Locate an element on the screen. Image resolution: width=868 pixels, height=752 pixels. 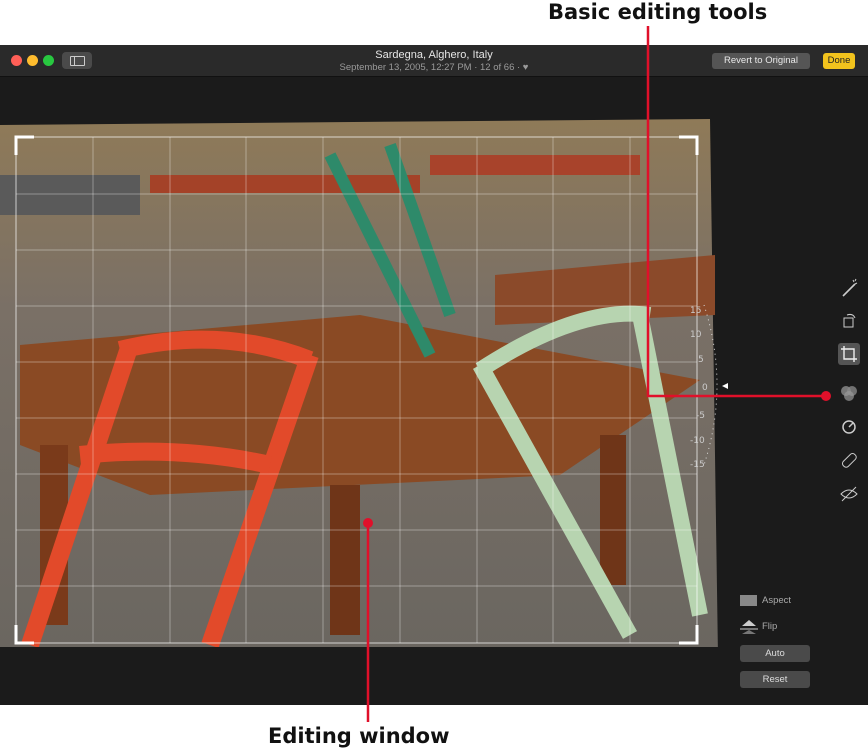
rotate-icon is located at coordinates (849, 321).